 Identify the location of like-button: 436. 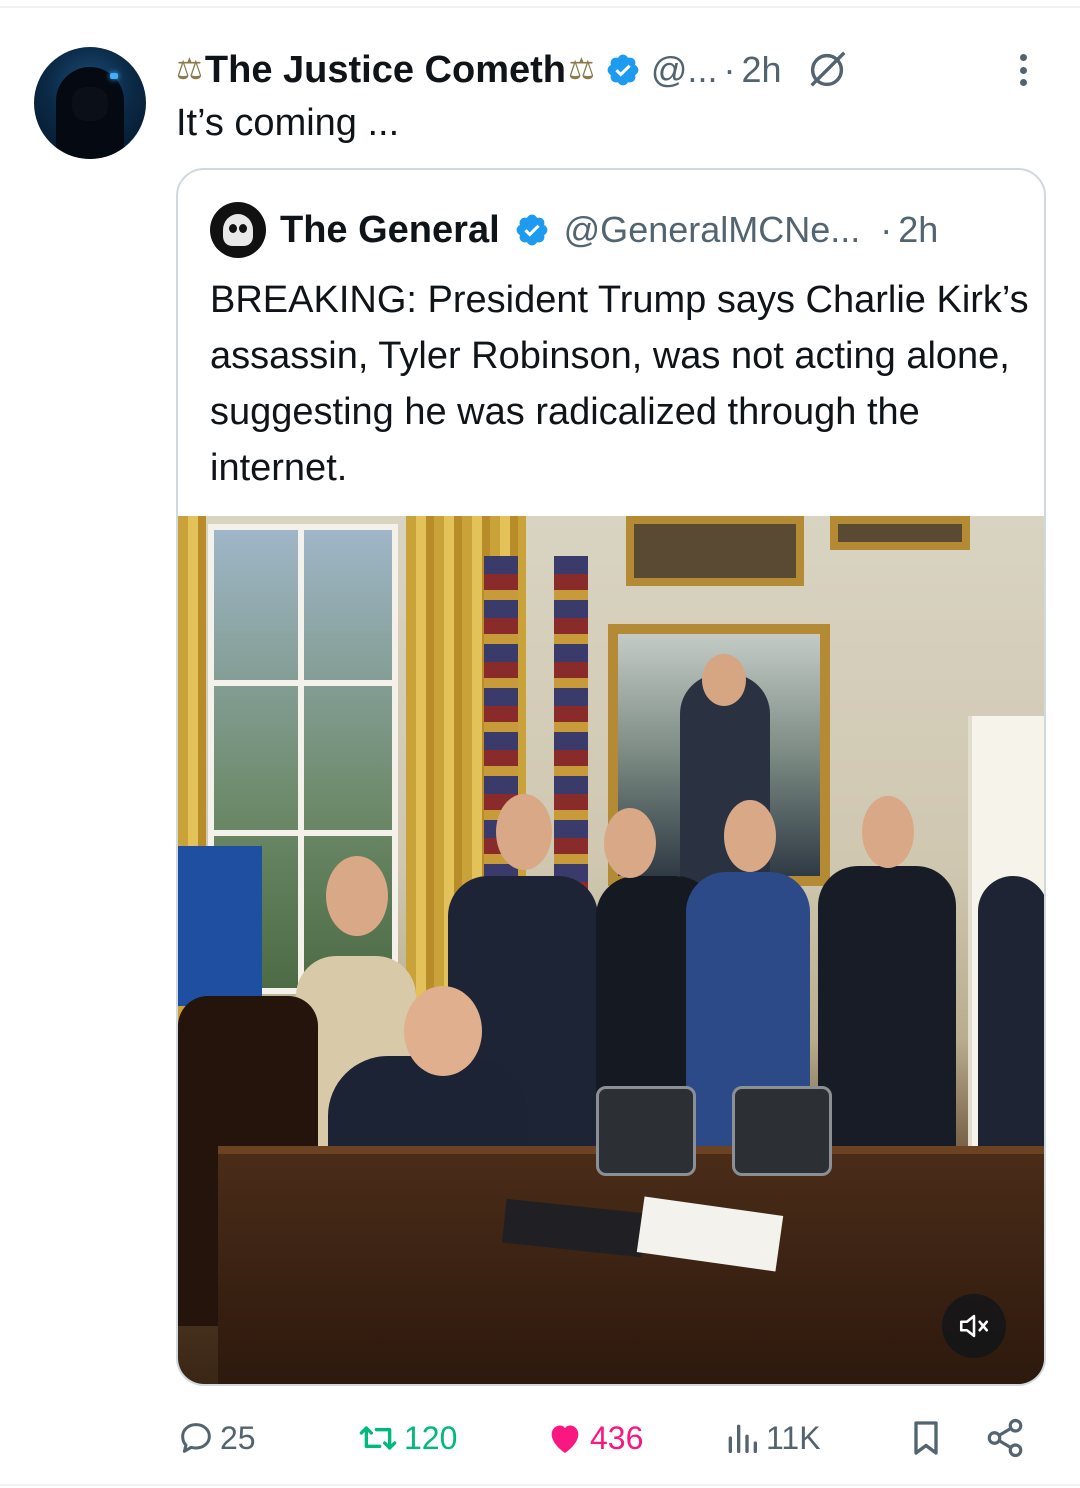
(593, 1438).